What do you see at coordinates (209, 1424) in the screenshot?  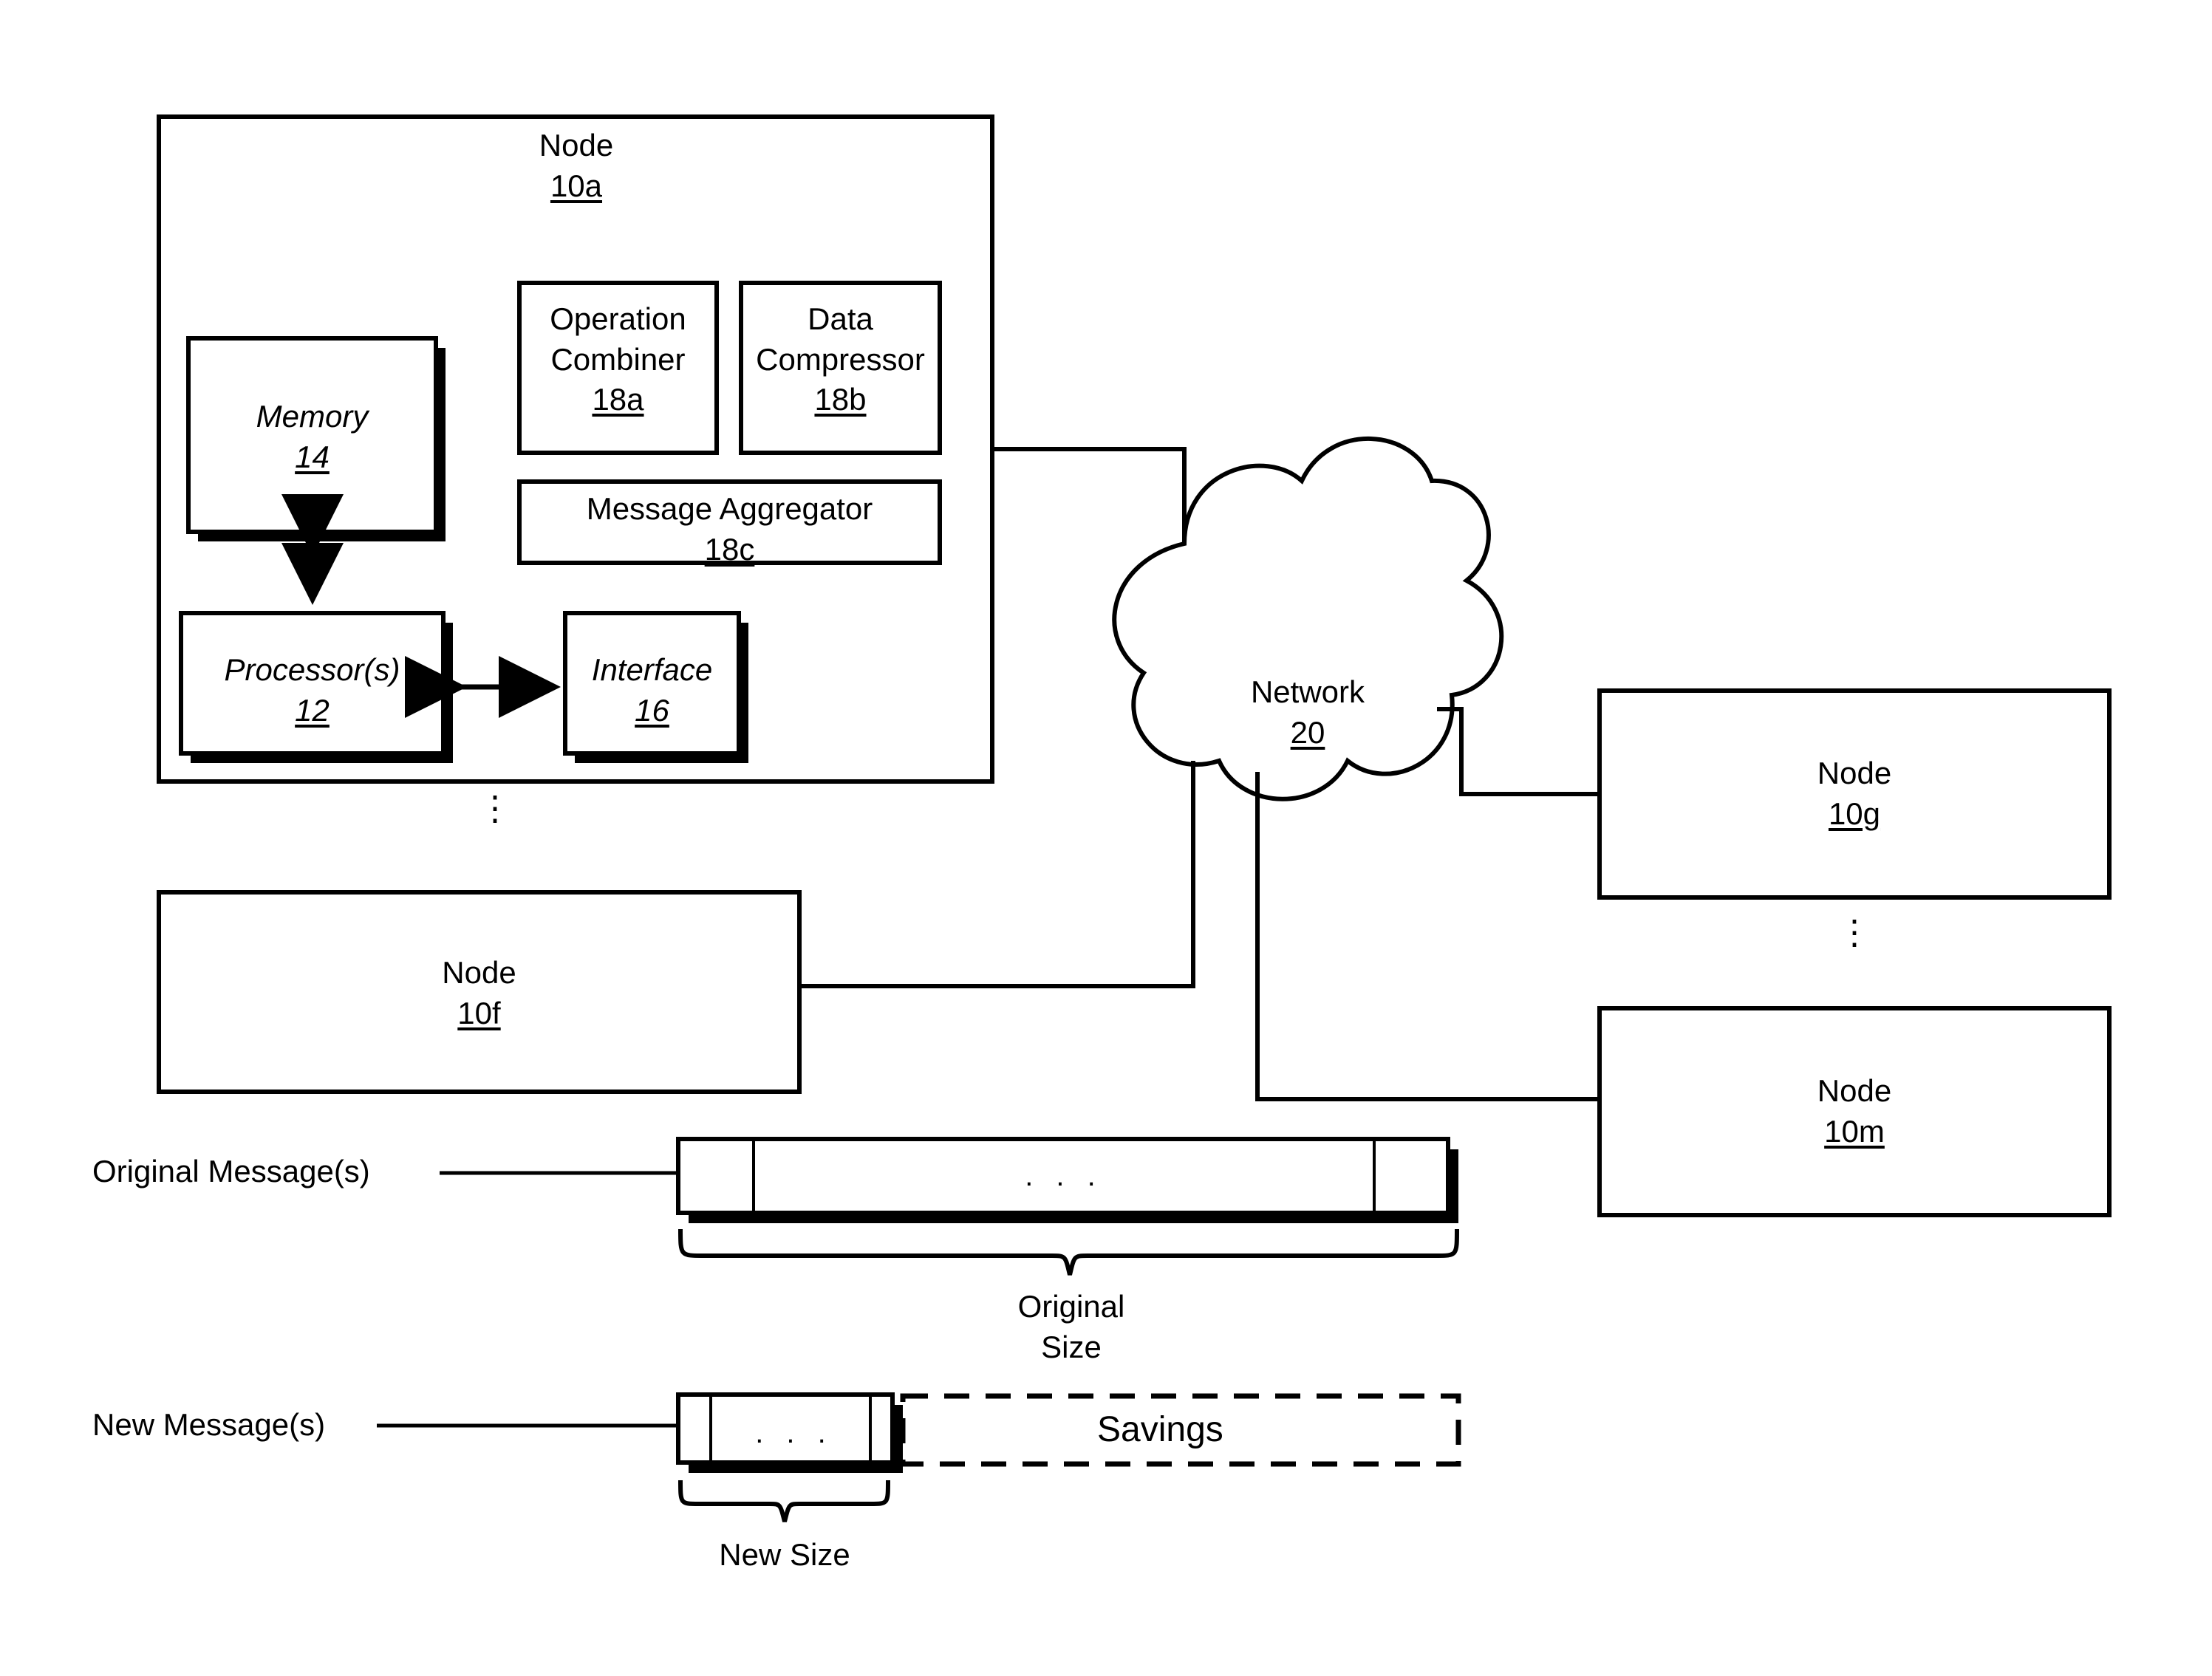 I see `new-message-label: New Message(s)` at bounding box center [209, 1424].